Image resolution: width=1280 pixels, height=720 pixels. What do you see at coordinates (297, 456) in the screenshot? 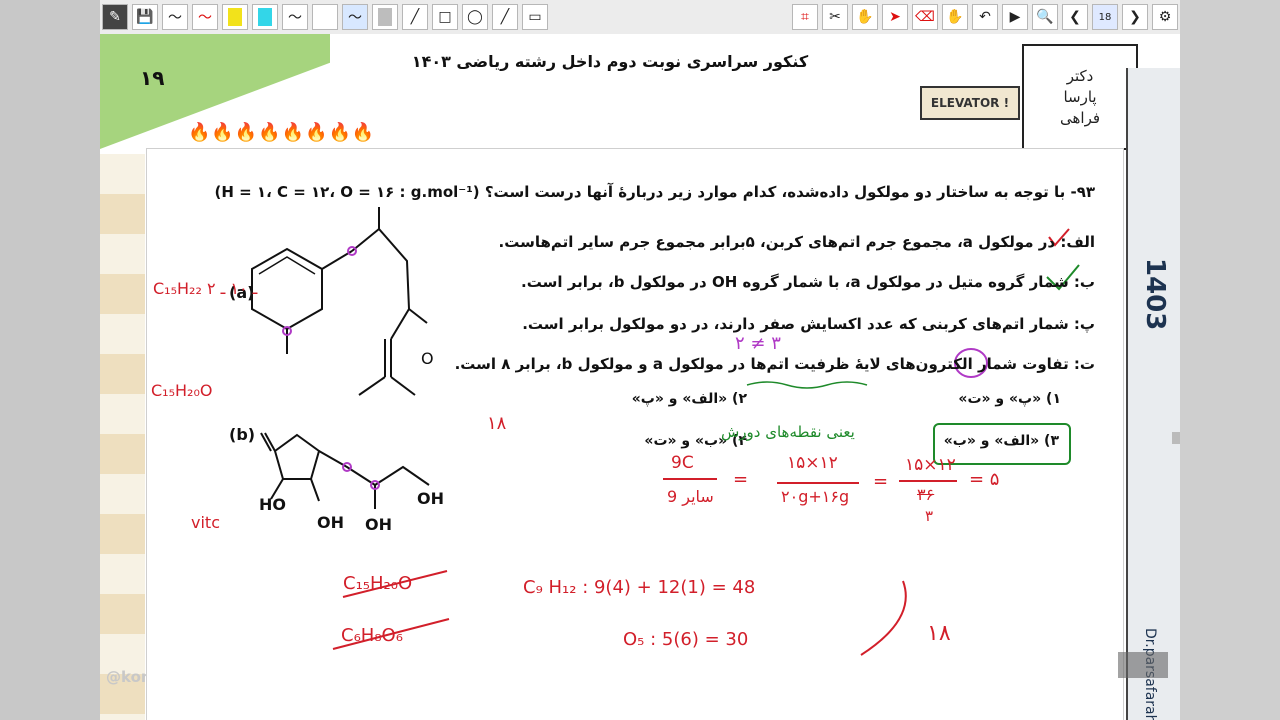
I see `lactone-ring` at bounding box center [297, 456].